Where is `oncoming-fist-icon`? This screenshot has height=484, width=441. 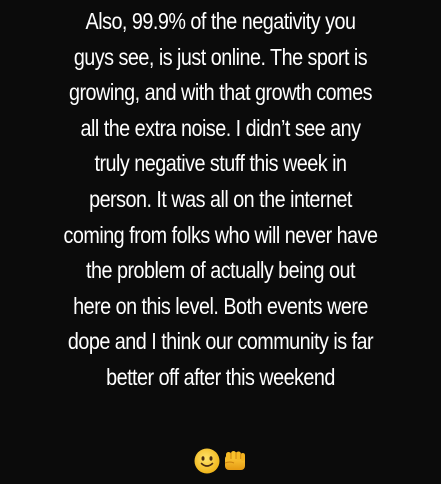
oncoming-fist-icon is located at coordinates (234, 460).